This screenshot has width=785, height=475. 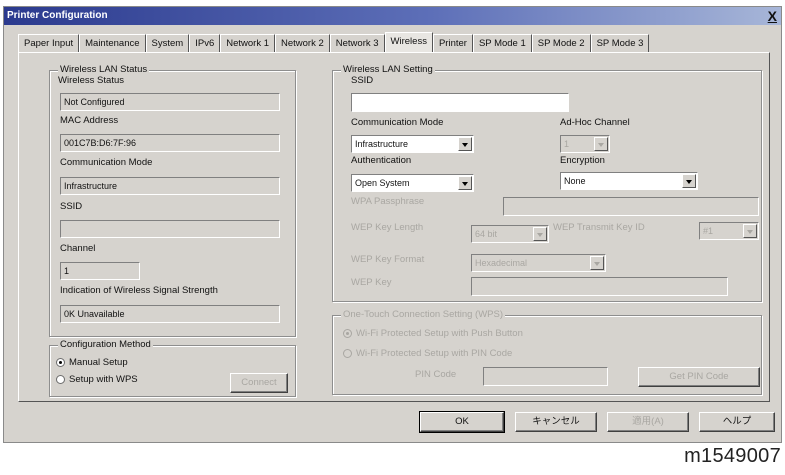 What do you see at coordinates (139, 290) in the screenshot?
I see `signal-strength-label: Indication of Wireless Signal Strength` at bounding box center [139, 290].